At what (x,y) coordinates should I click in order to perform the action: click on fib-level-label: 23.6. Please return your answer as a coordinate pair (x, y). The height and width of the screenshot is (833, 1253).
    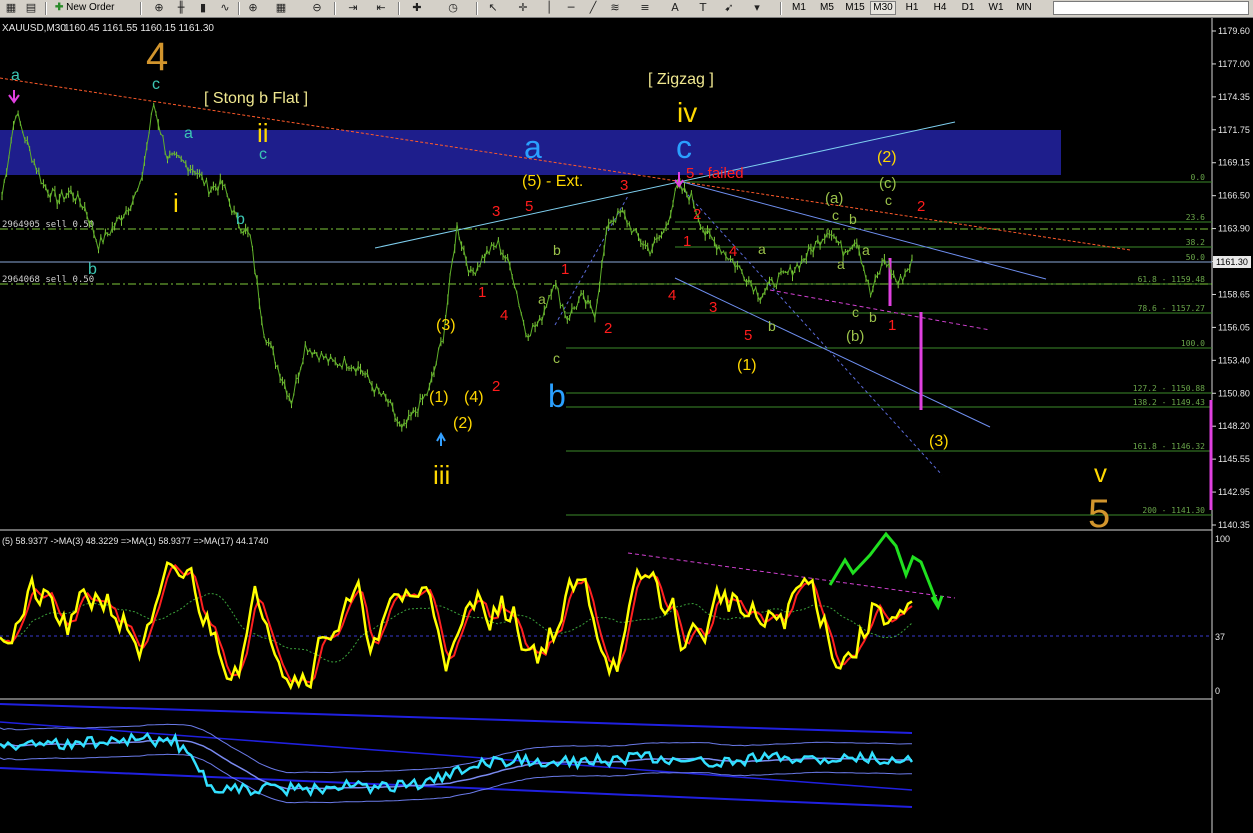
    Looking at the image, I should click on (1195, 217).